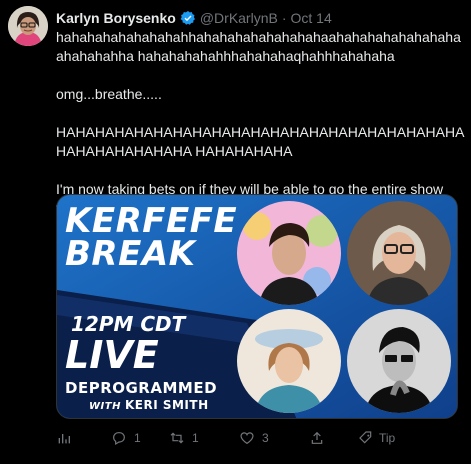  I want to click on media-show-name: DEPROGRAMMED, so click(141, 388).